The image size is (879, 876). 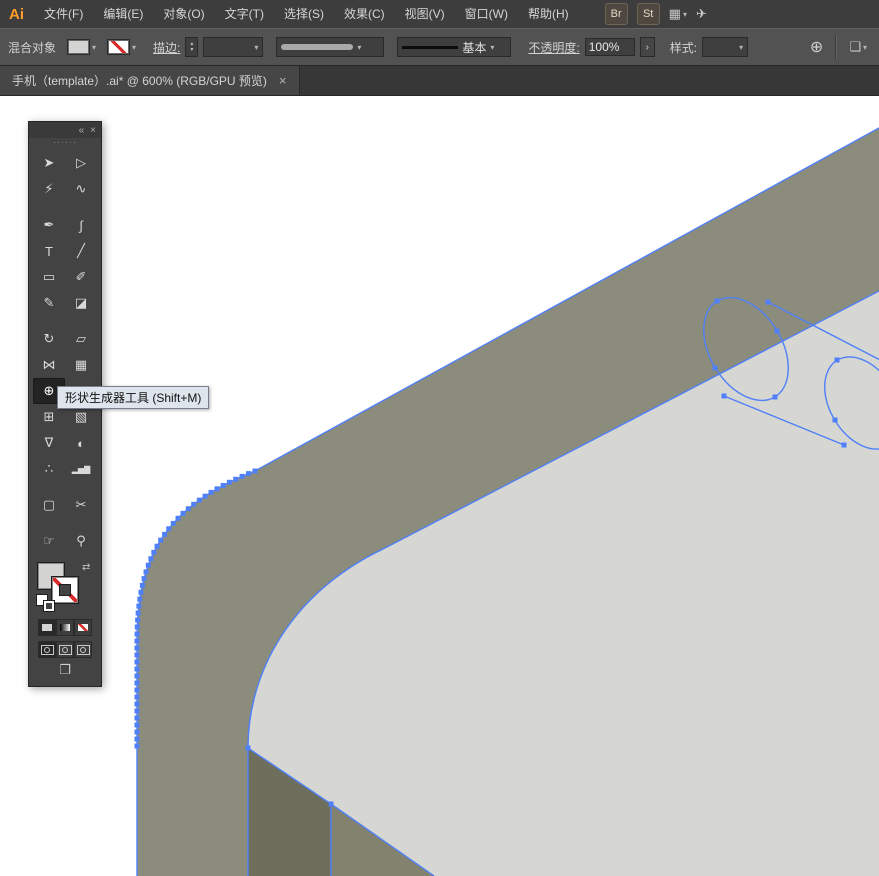 What do you see at coordinates (183, 14) in the screenshot?
I see `menu-object: 对象(O)` at bounding box center [183, 14].